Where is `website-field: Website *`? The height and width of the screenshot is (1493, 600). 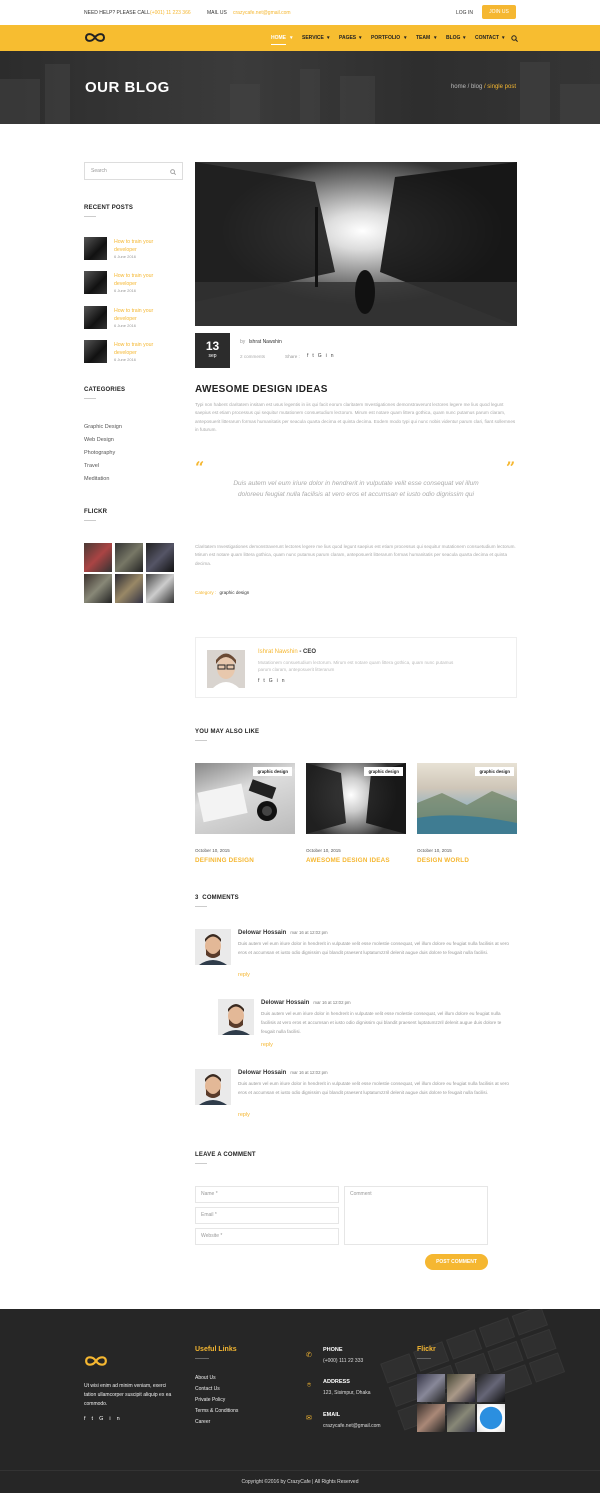
website-field: Website * is located at coordinates (267, 1236).